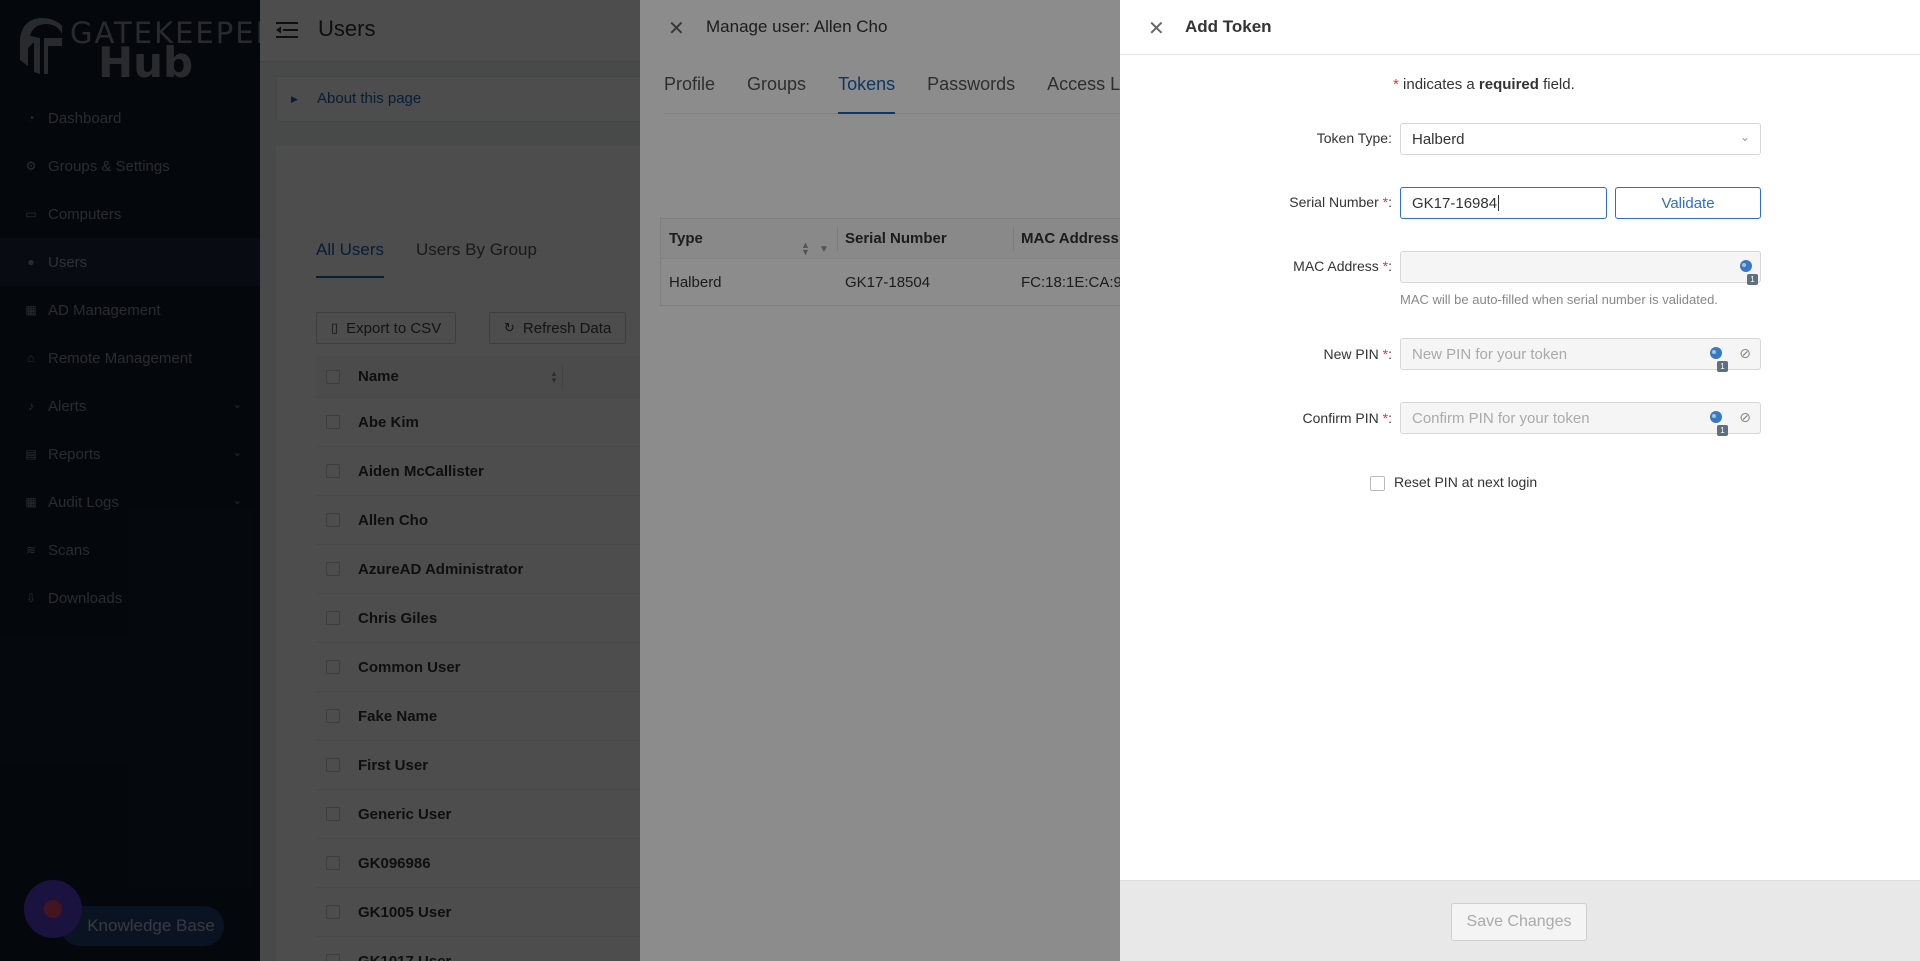  I want to click on confirm-pin-label: Confirm PIN *:, so click(1347, 418).